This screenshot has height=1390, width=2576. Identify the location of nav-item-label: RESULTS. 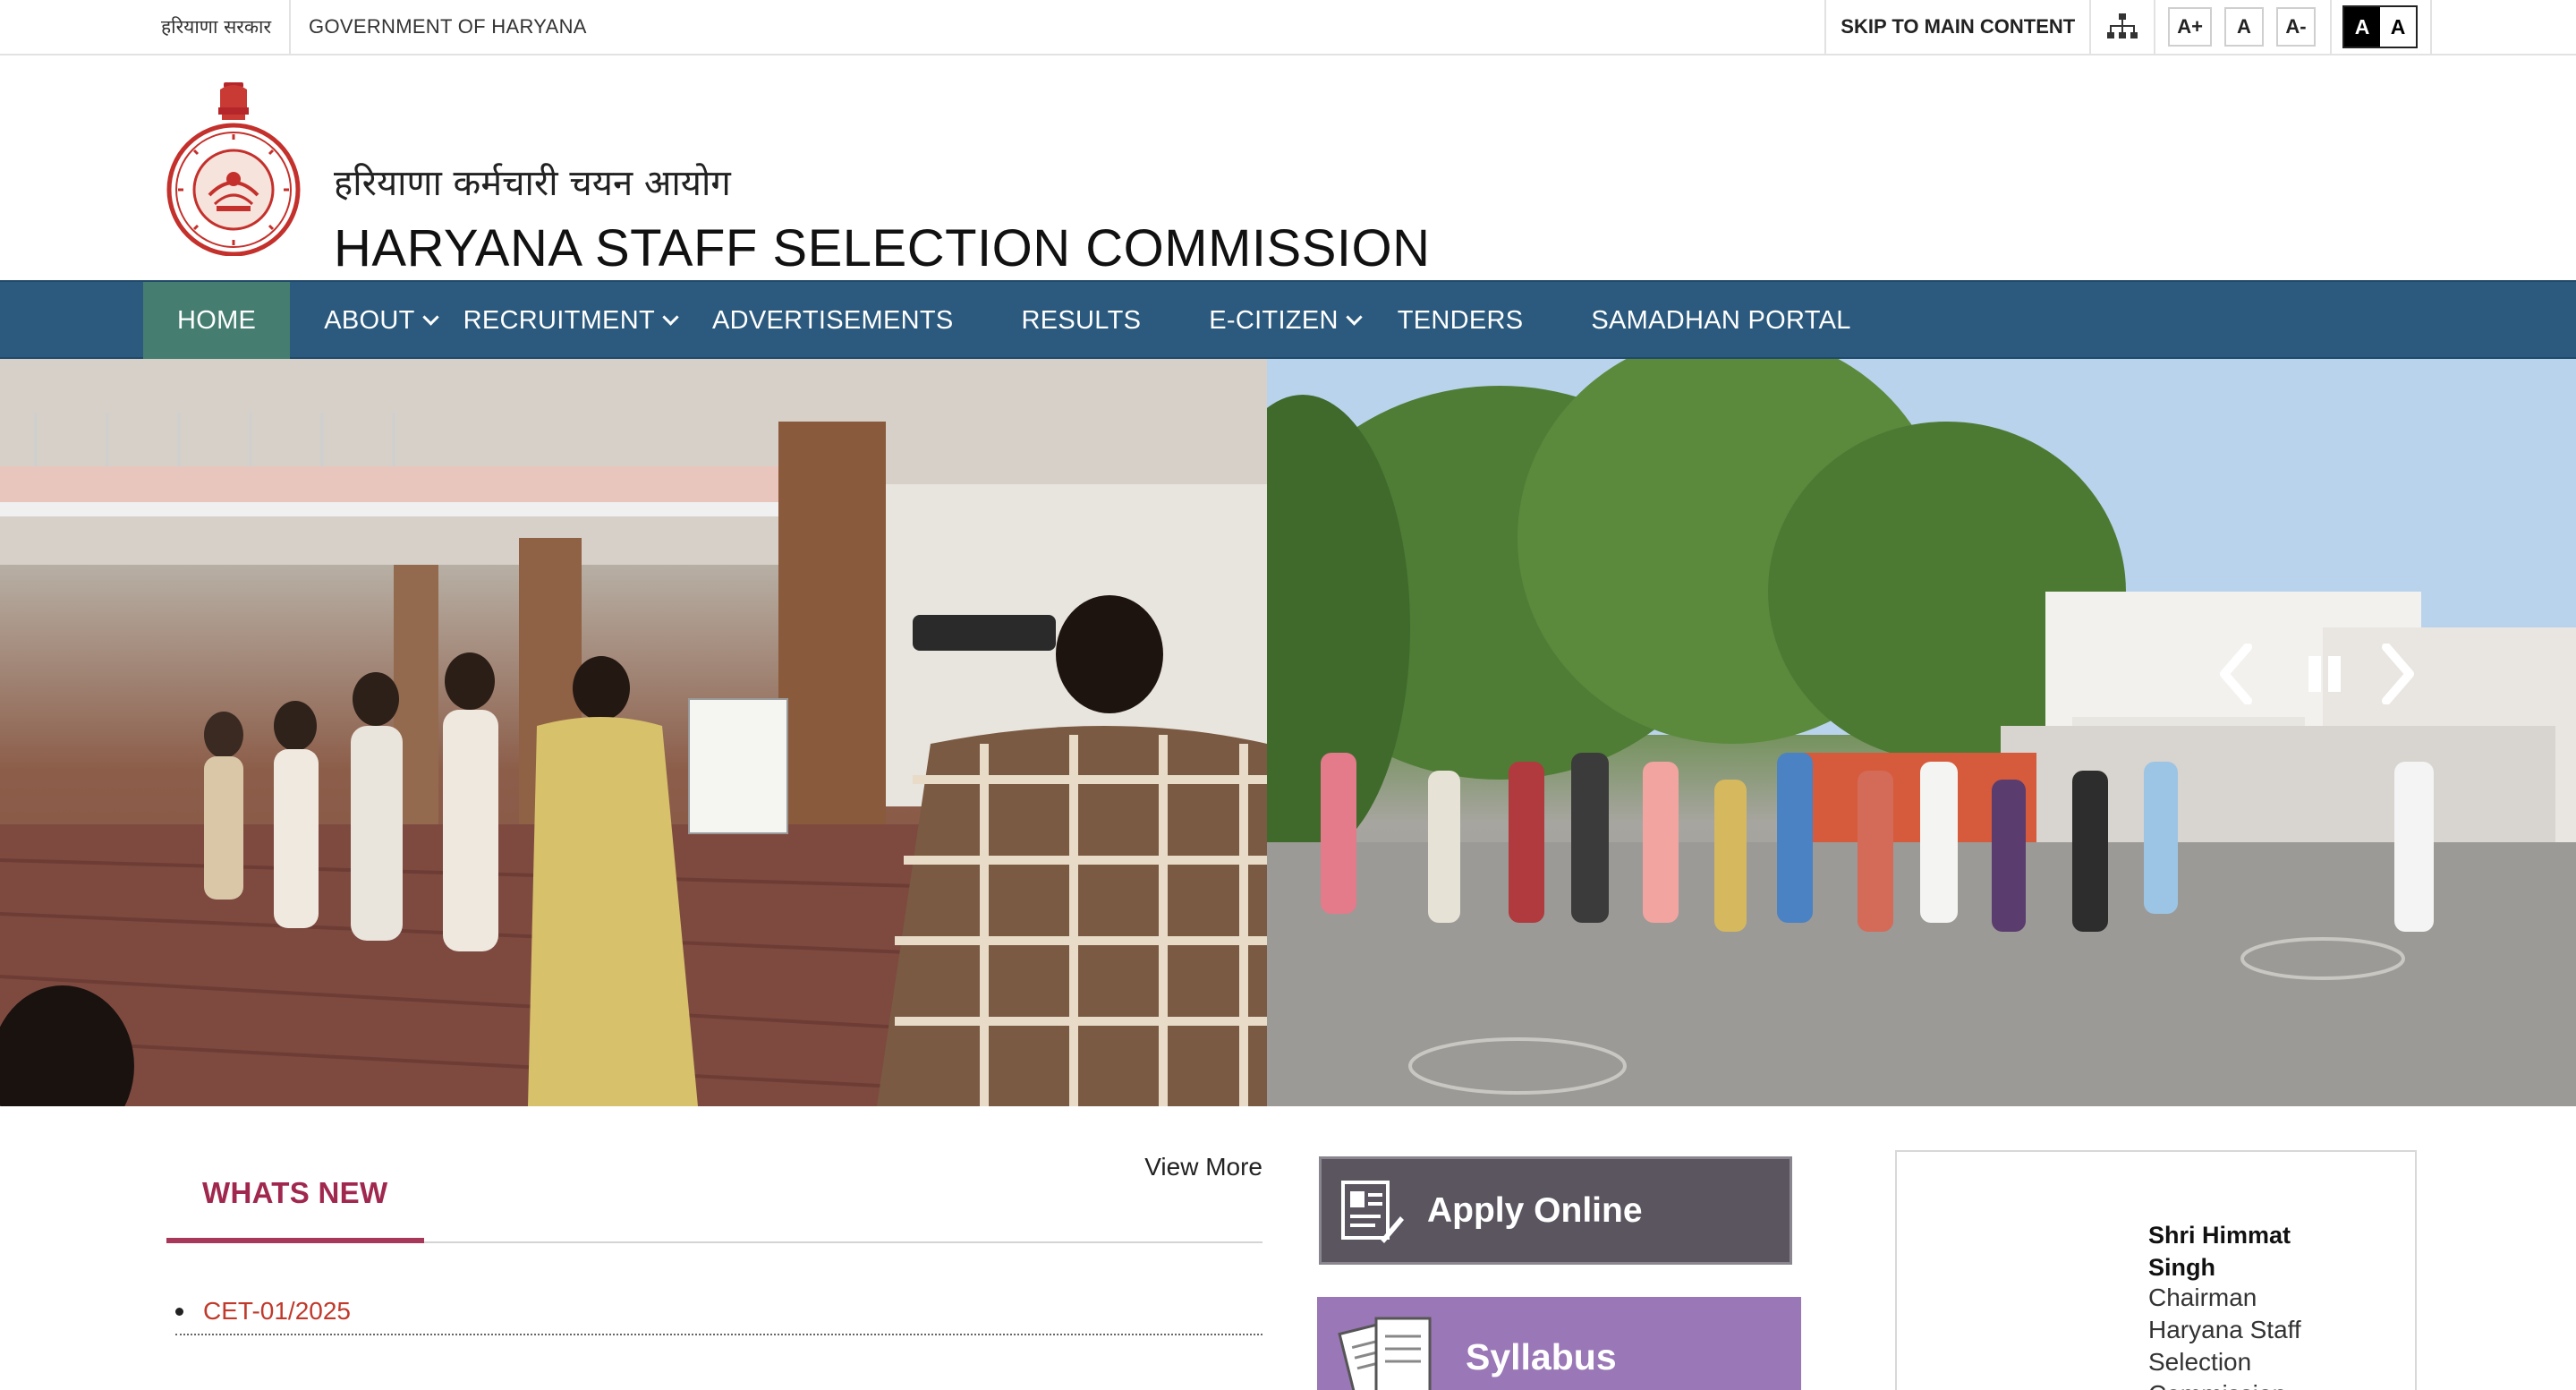
(1081, 320).